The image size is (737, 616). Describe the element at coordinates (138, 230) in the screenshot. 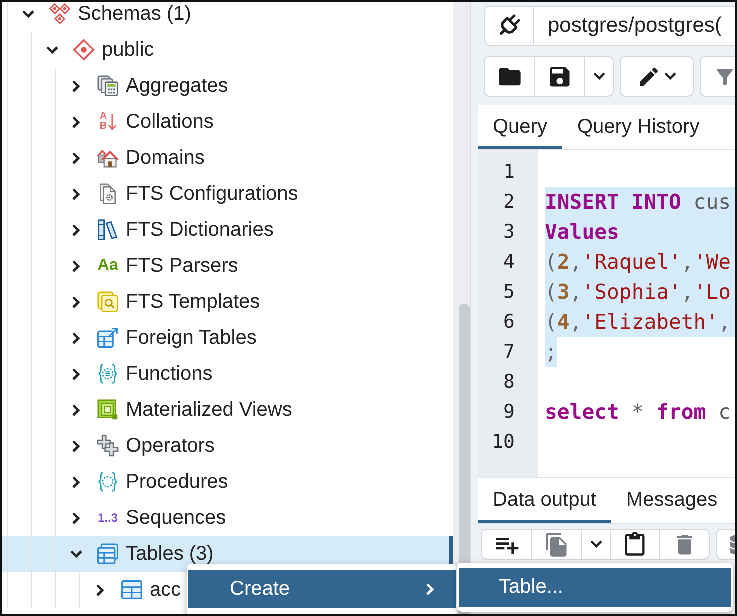

I see `tree-item: FTS Dictionaries` at that location.